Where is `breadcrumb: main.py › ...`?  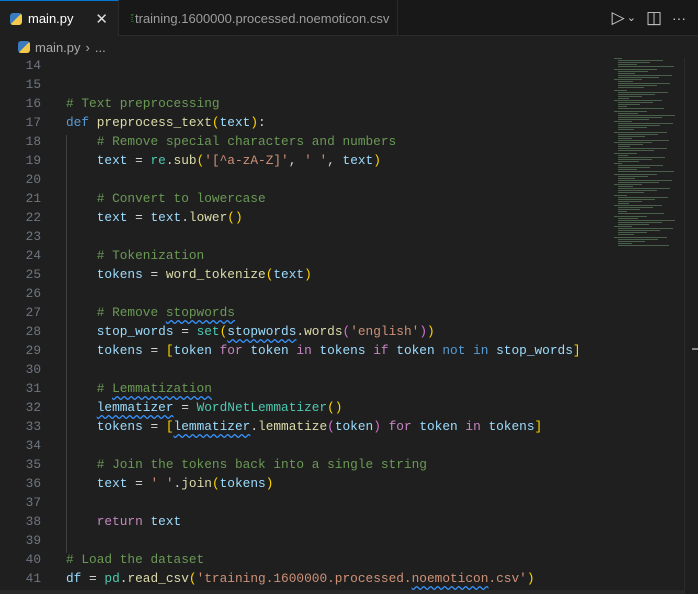
breadcrumb: main.py › ... is located at coordinates (349, 47).